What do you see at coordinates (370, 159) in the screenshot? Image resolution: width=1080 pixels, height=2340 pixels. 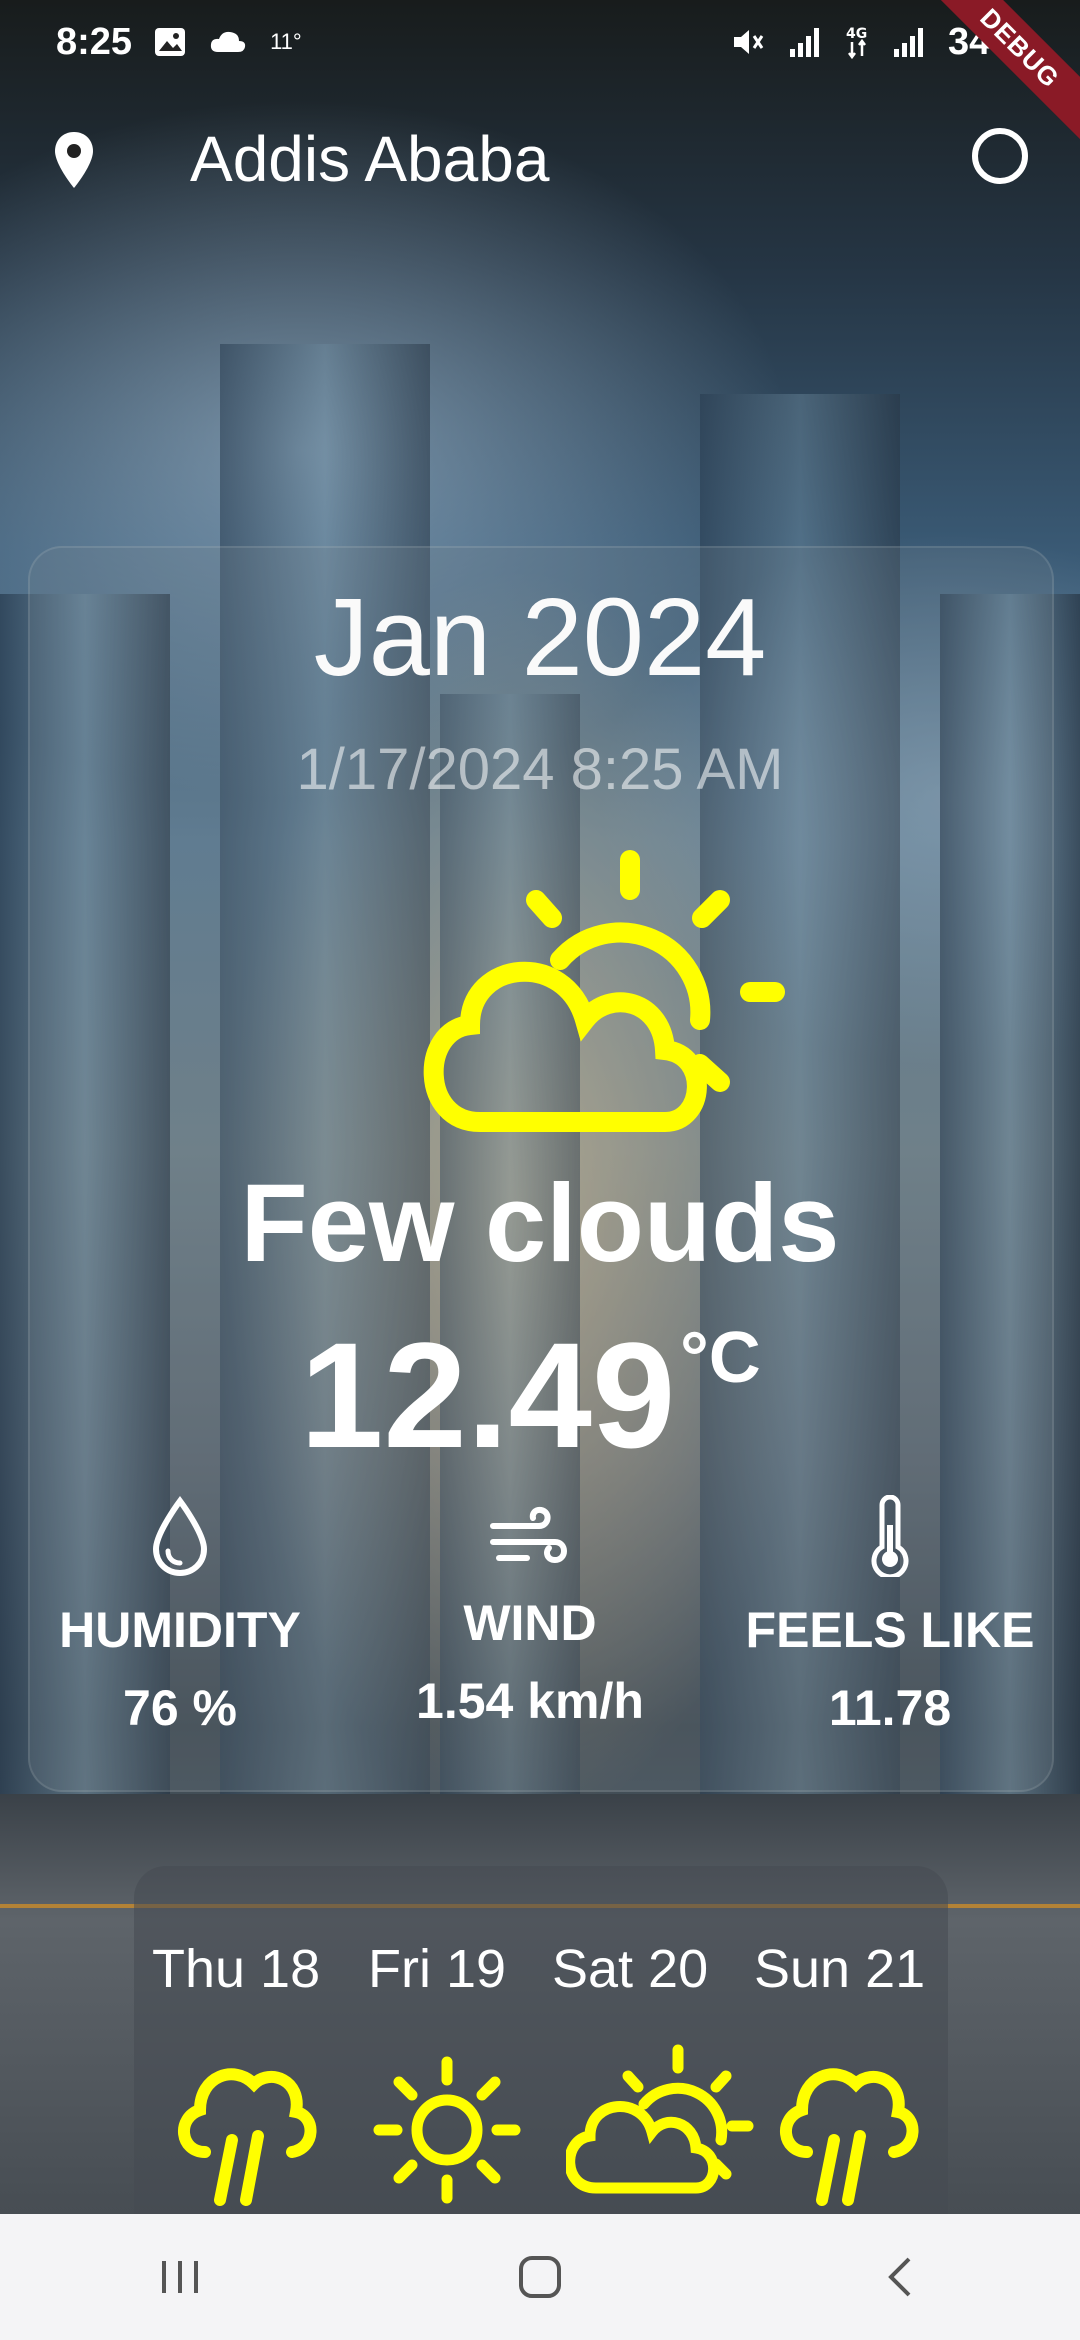 I see `city-name: Addis Ababa` at bounding box center [370, 159].